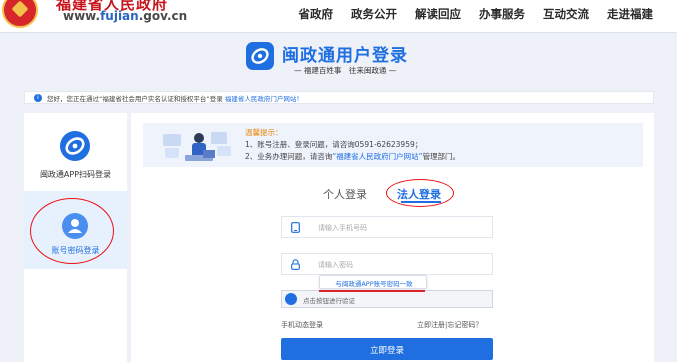 The width and height of the screenshot is (677, 362). Describe the element at coordinates (420, 193) in the screenshot. I see `annotation-circle-legal-tab` at that location.